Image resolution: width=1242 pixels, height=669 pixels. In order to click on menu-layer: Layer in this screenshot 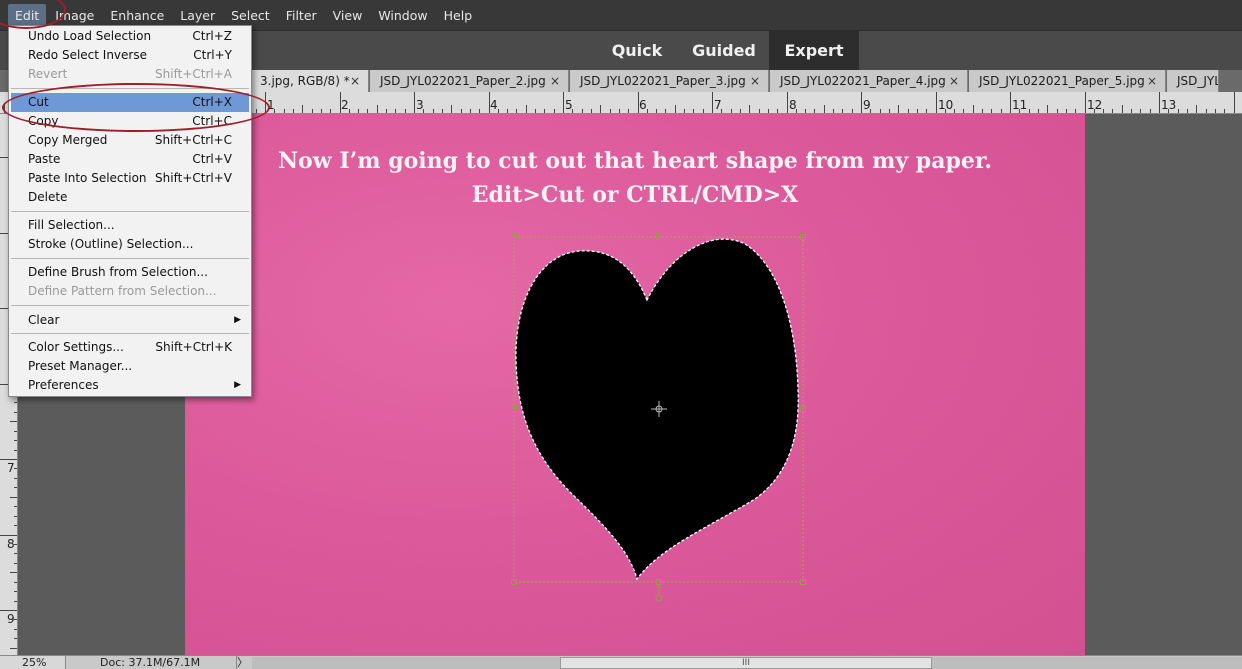, I will do `click(197, 15)`.